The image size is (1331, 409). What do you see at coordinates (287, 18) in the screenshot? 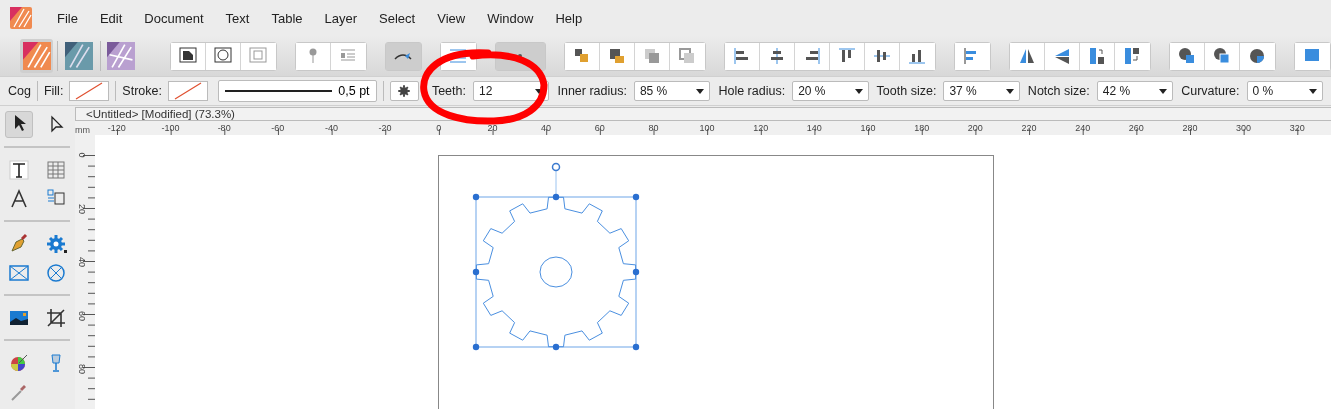
I see `menu-item: Table` at bounding box center [287, 18].